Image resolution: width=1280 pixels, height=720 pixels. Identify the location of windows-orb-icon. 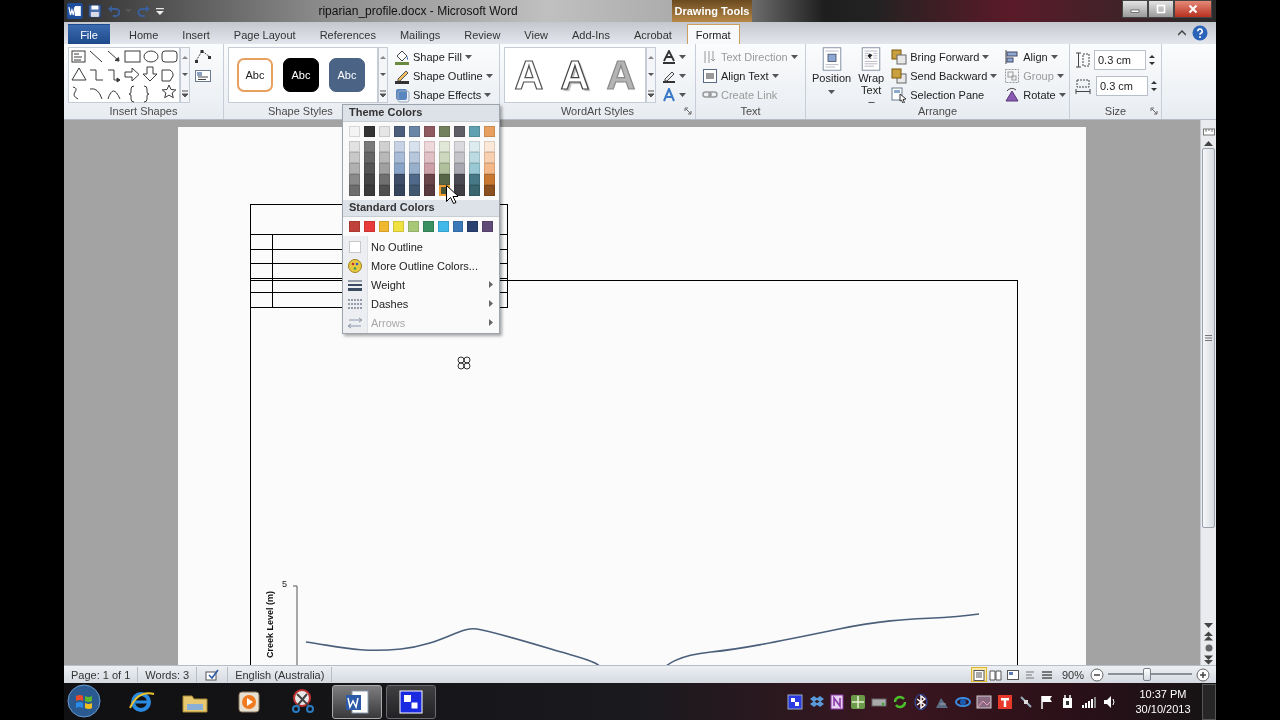
(84, 700).